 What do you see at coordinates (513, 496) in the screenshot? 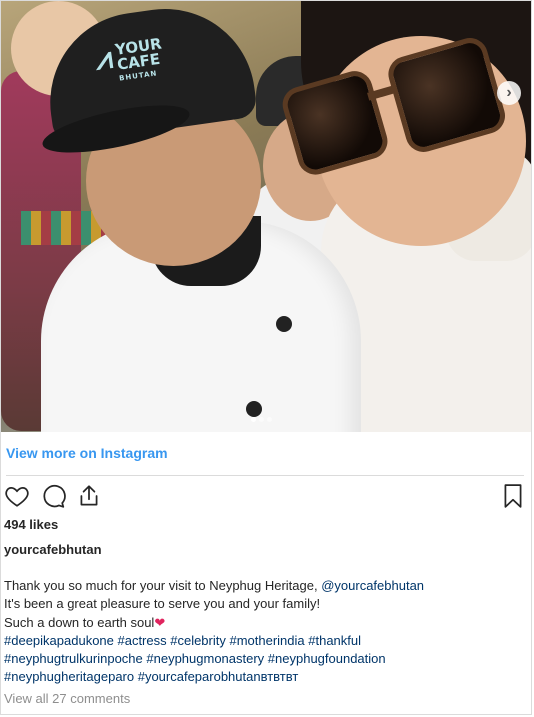
I see `bookmark-icon` at bounding box center [513, 496].